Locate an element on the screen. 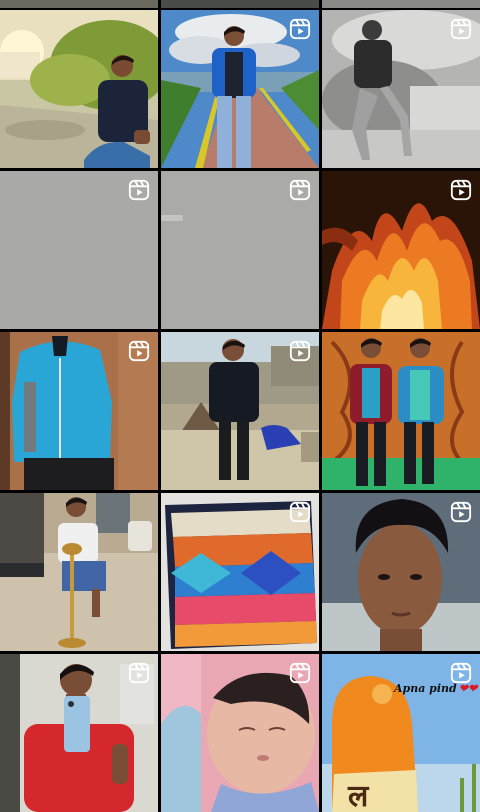 The height and width of the screenshot is (812, 480). previous-row-edge is located at coordinates (240, 5).